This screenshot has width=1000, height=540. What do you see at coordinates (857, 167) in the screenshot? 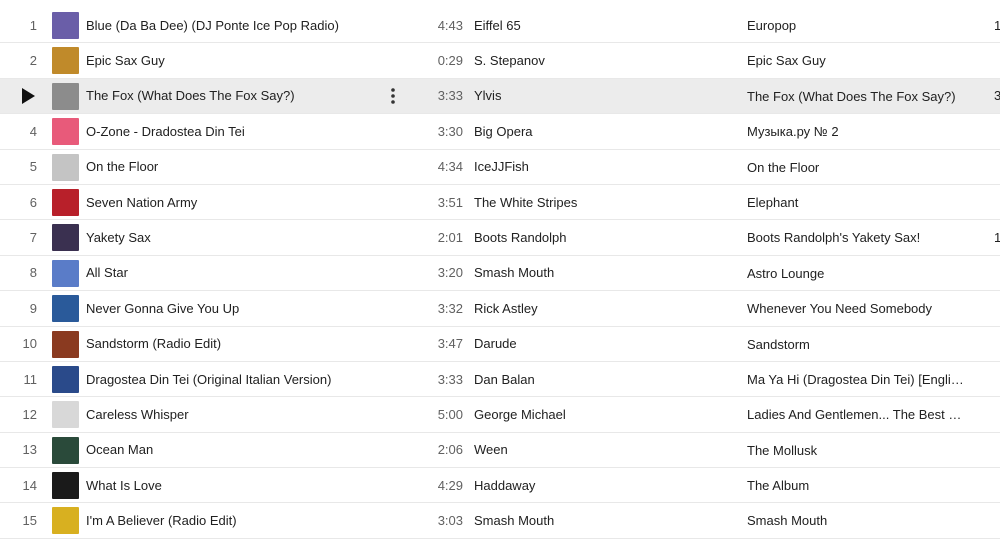
I see `track-album: On the Floor` at bounding box center [857, 167].